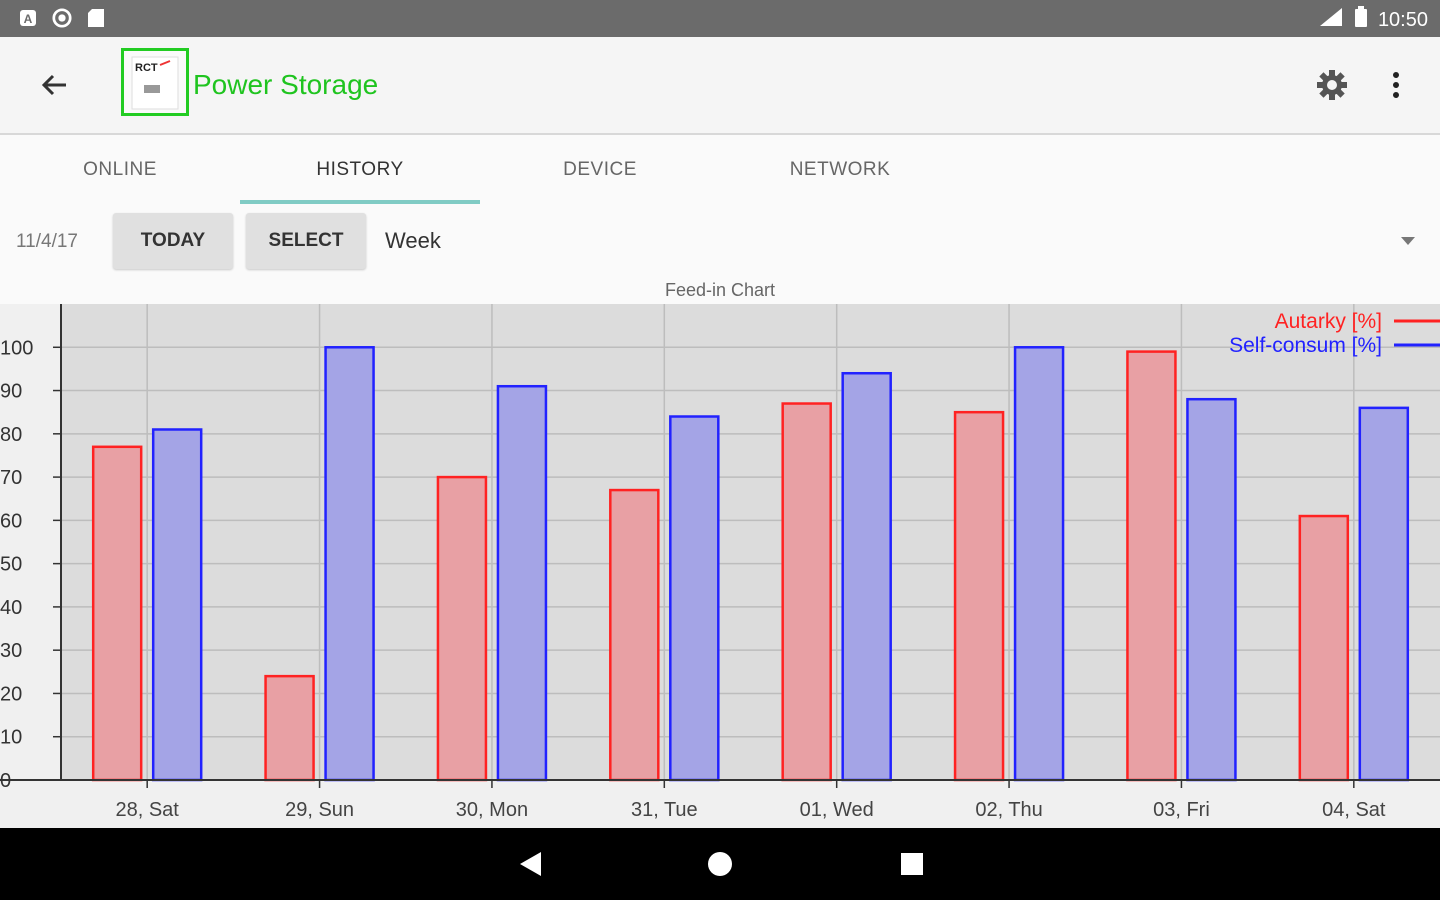 Image resolution: width=1440 pixels, height=900 pixels. Describe the element at coordinates (905, 241) in the screenshot. I see `period-dropdown: Week` at that location.